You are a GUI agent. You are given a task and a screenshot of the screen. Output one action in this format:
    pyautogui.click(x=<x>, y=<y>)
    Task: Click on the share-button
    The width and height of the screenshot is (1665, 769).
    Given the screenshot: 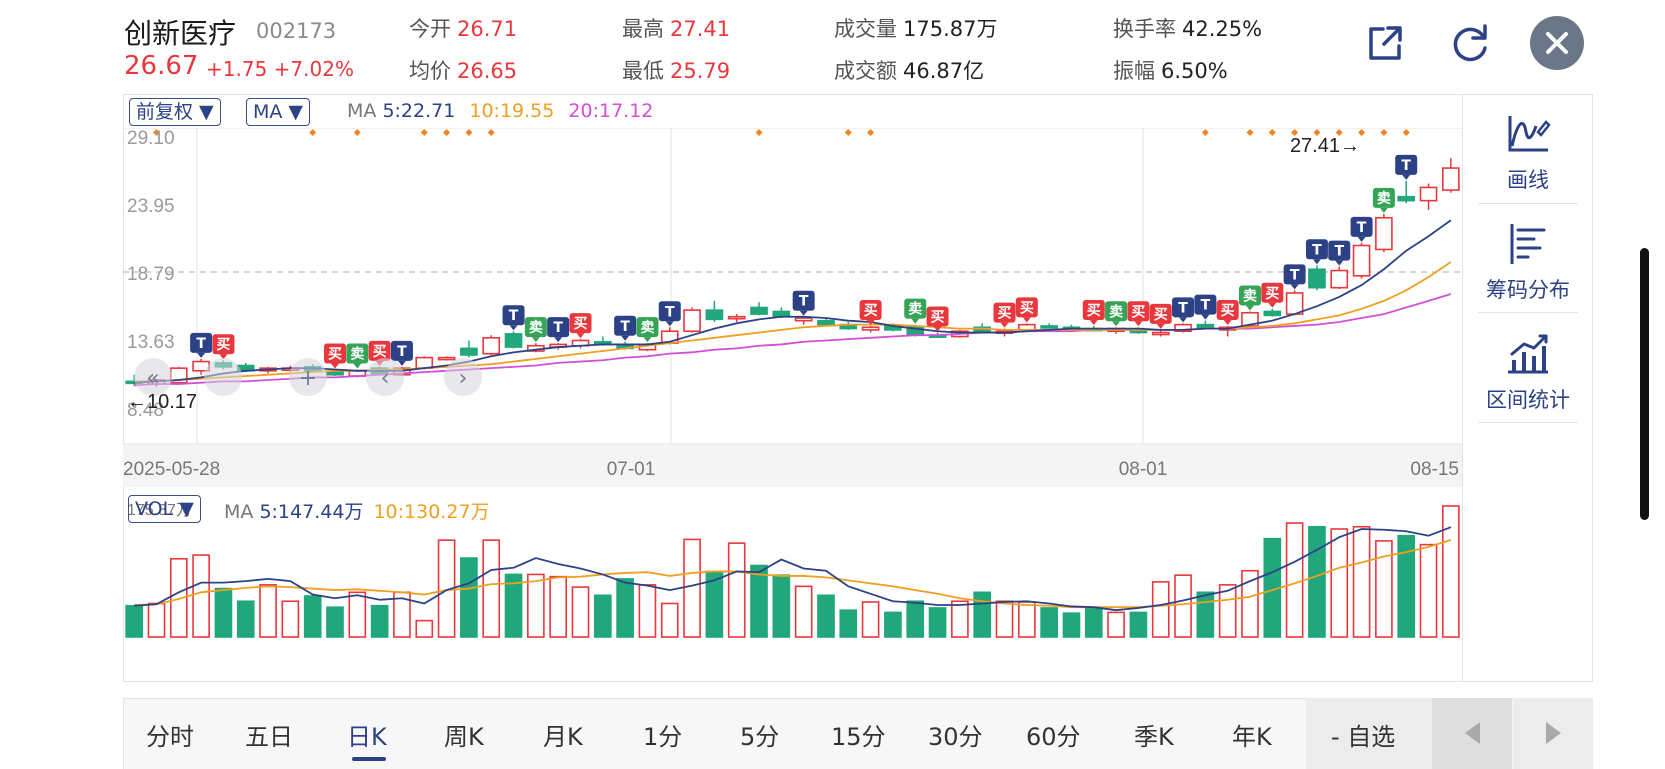 What is the action you would take?
    pyautogui.click(x=1385, y=43)
    